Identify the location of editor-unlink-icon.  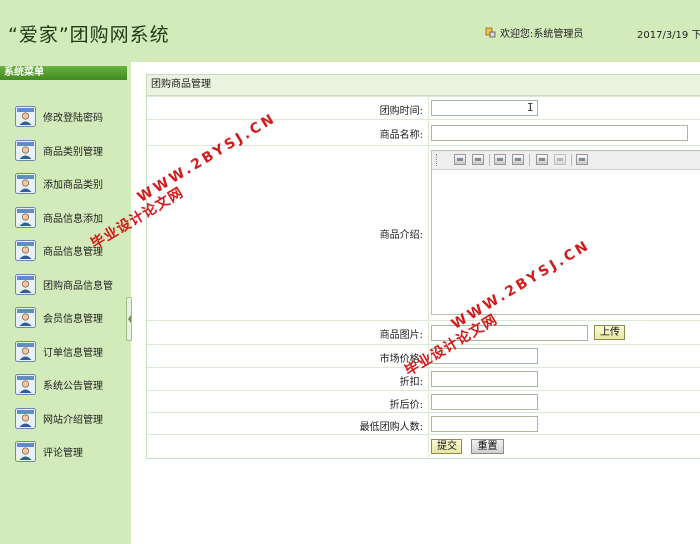
(560, 159).